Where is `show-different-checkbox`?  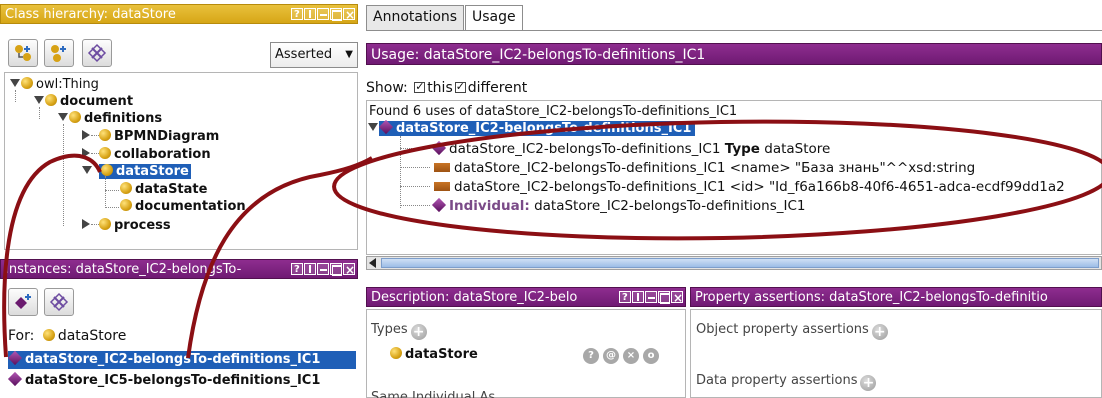 show-different-checkbox is located at coordinates (460, 87).